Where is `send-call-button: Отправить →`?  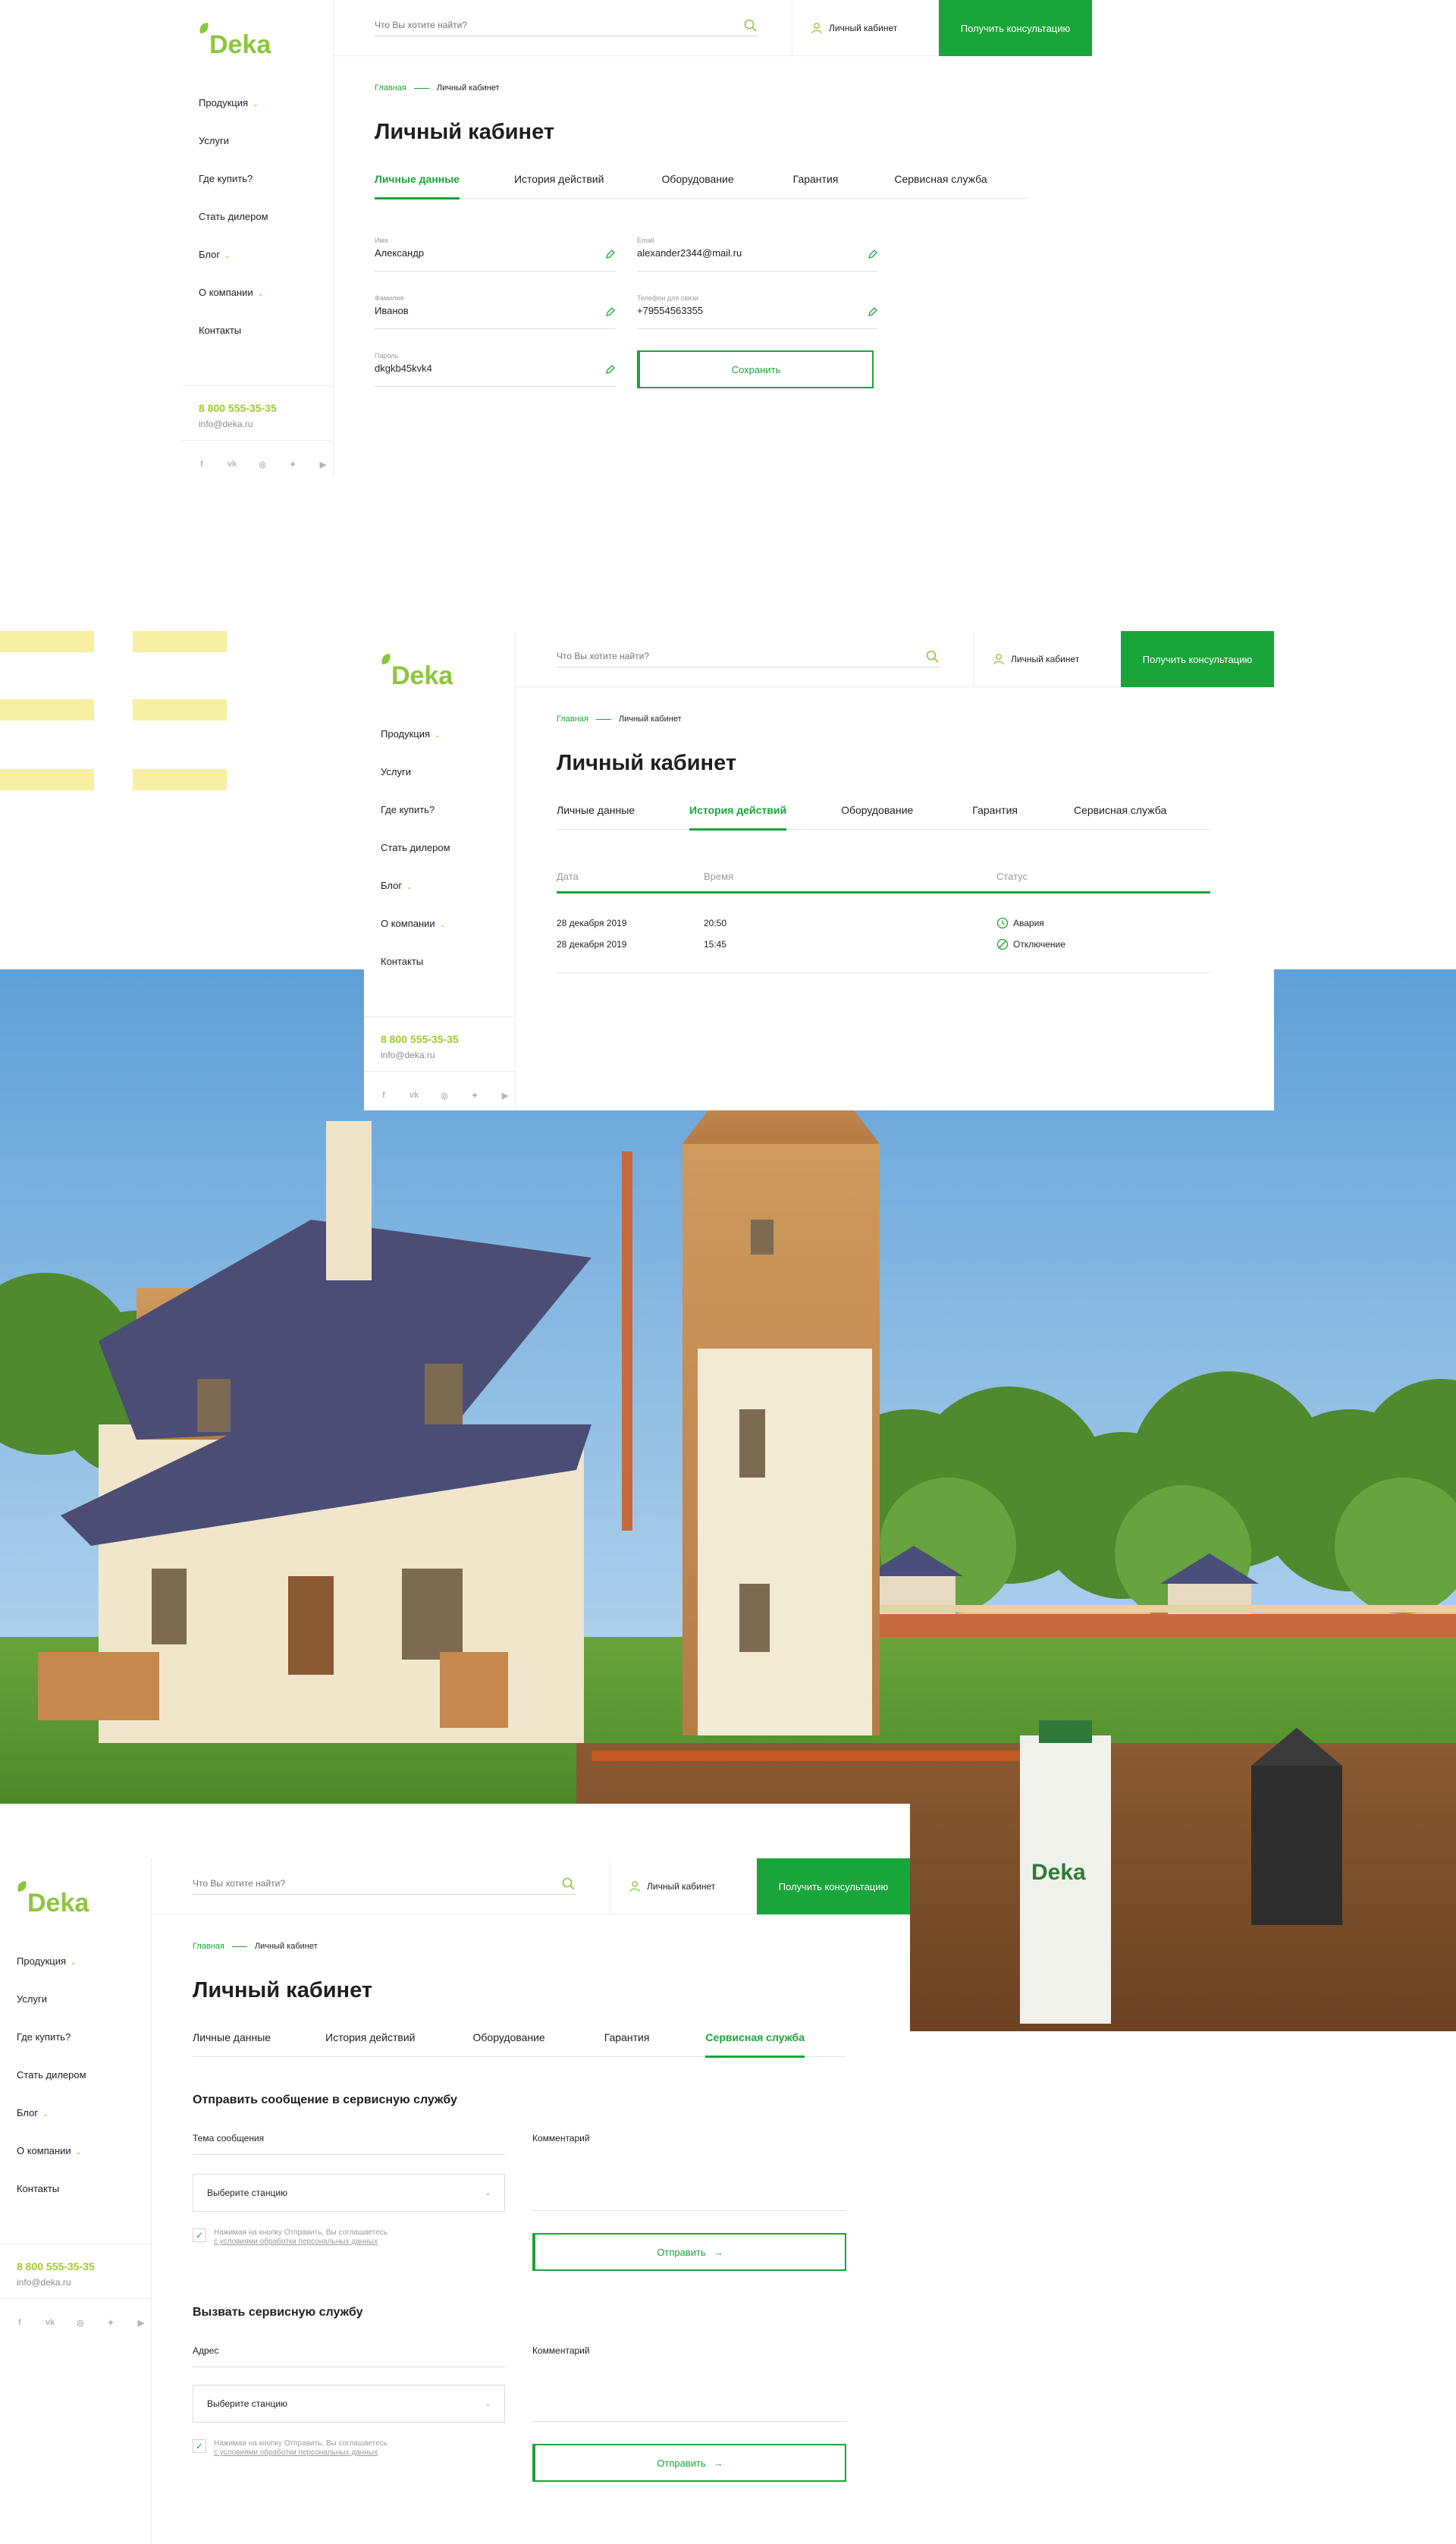
send-call-button: Отправить → is located at coordinates (689, 2463).